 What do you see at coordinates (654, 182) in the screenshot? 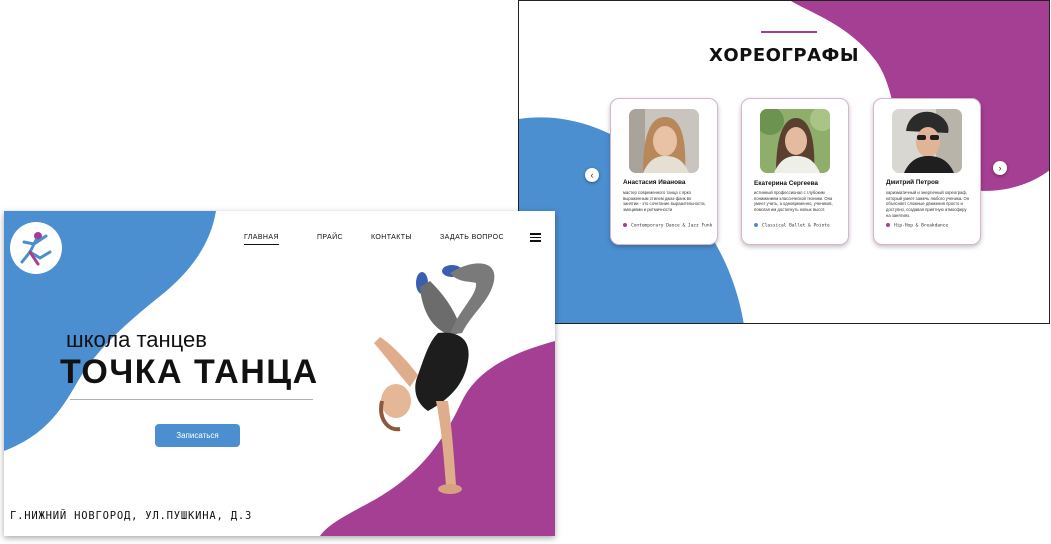
I see `choreographer-name: Анастасия Иванова` at bounding box center [654, 182].